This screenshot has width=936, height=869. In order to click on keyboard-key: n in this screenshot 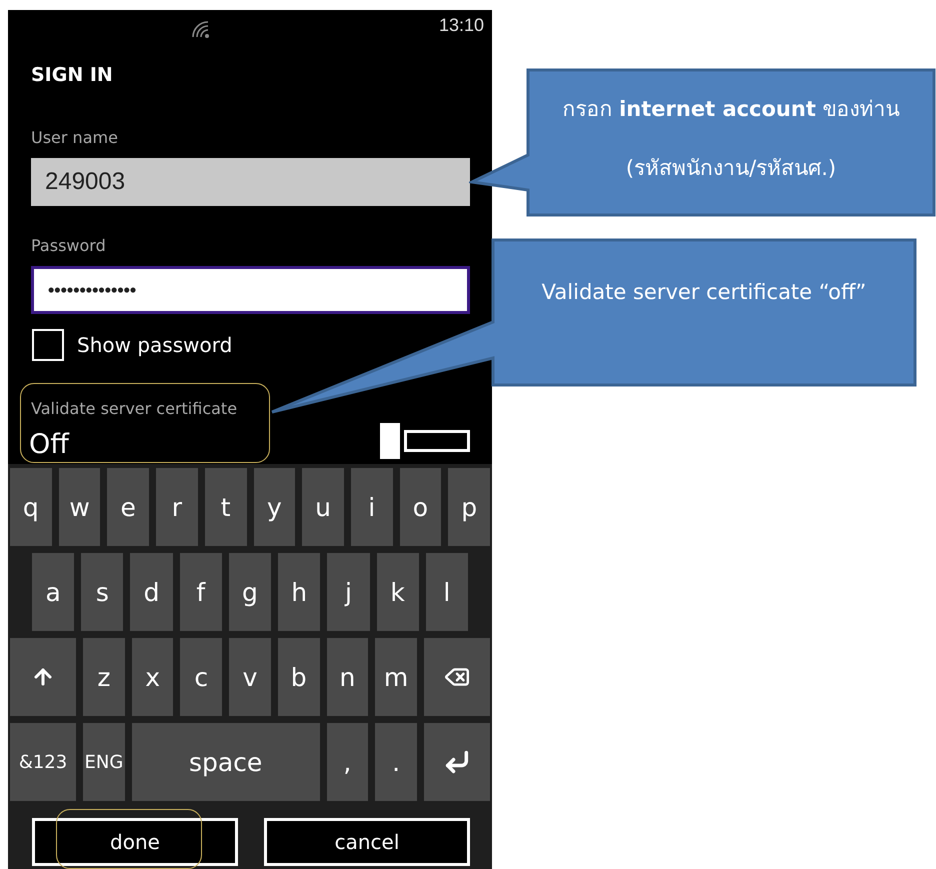, I will do `click(347, 677)`.